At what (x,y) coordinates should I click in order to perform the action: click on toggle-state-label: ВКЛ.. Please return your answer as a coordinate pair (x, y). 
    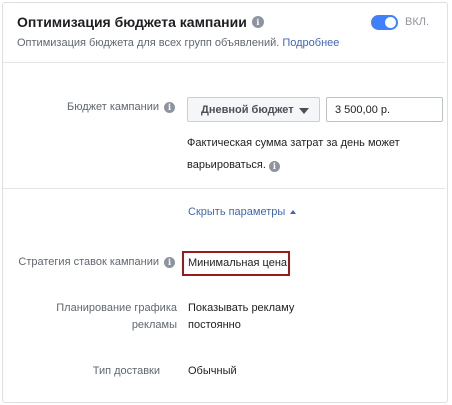
    Looking at the image, I should click on (417, 22).